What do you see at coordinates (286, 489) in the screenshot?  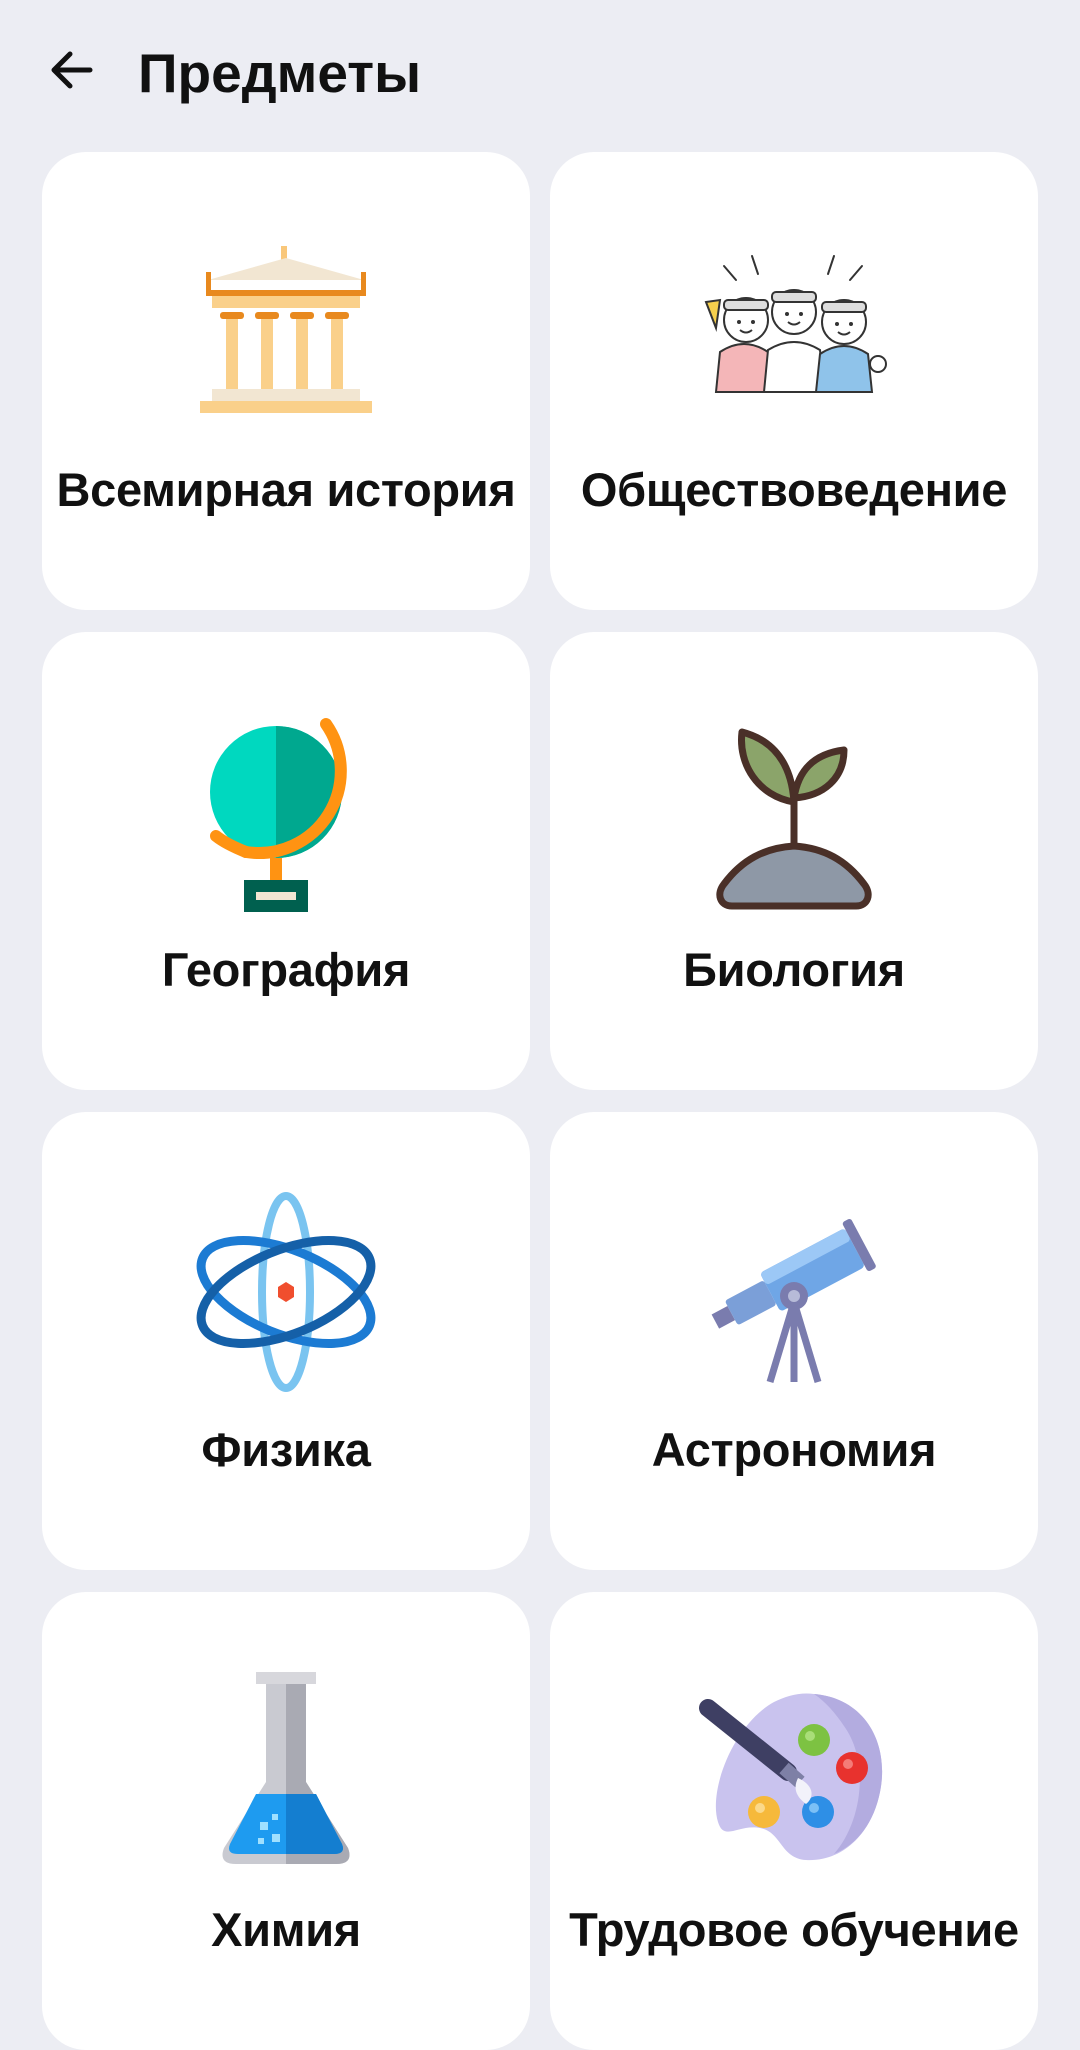 I see `subject-label: Всемирная история` at bounding box center [286, 489].